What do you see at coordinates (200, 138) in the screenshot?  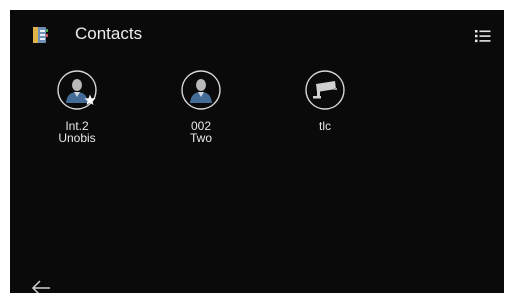 I see `contact-line-2: Two` at bounding box center [200, 138].